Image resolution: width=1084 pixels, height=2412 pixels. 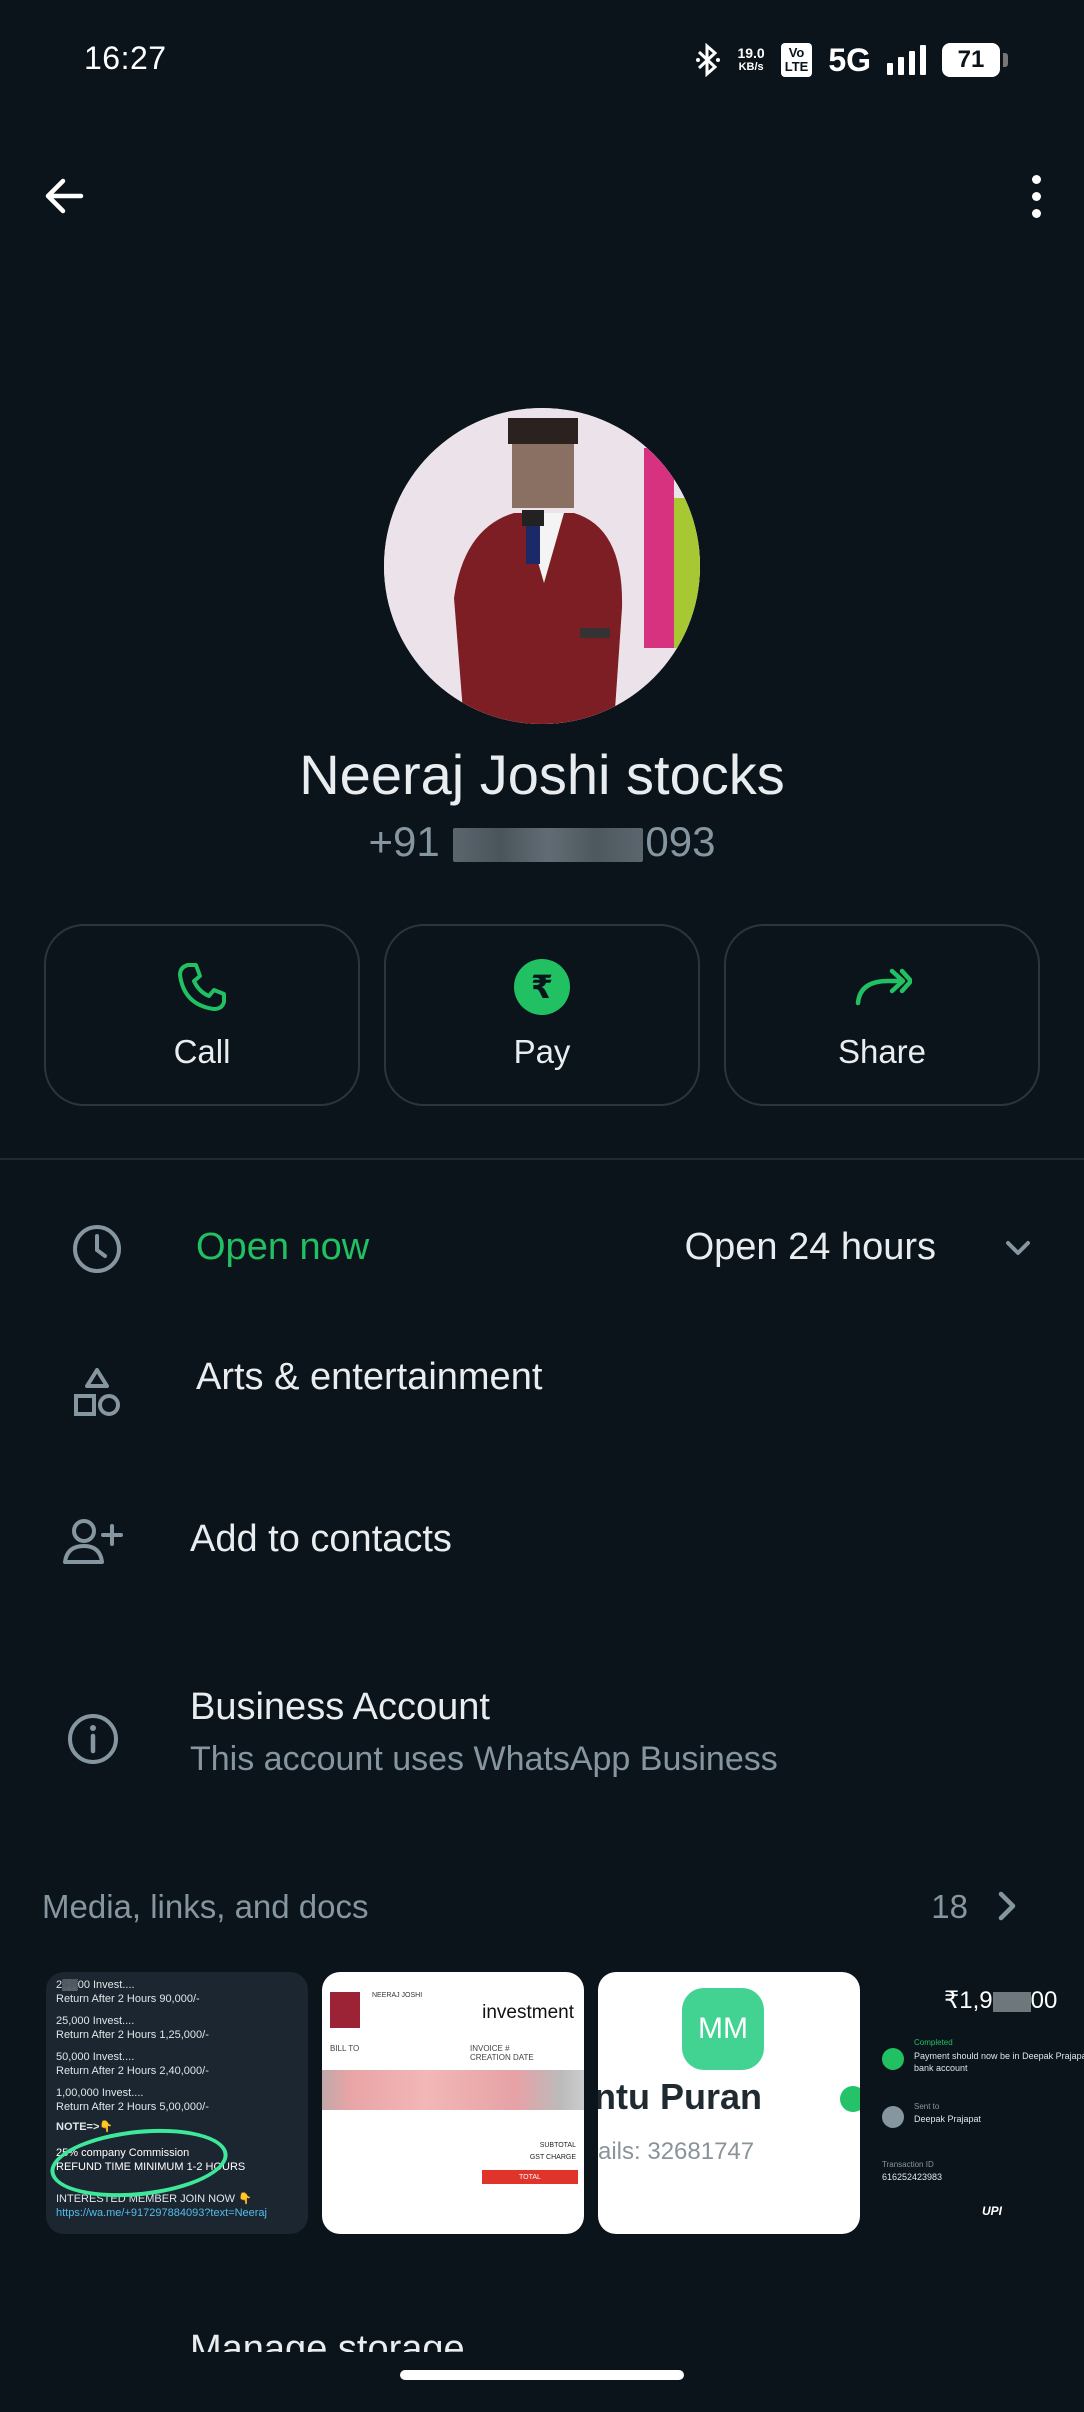 What do you see at coordinates (453, 2090) in the screenshot?
I see `invoice-redaction` at bounding box center [453, 2090].